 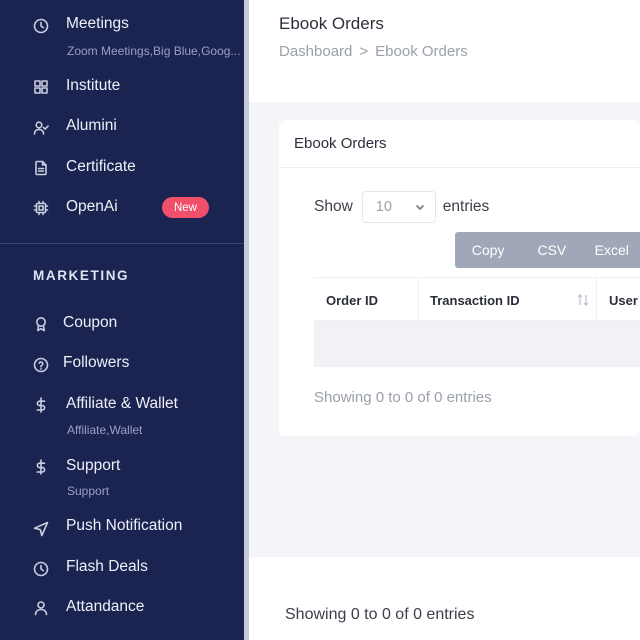 What do you see at coordinates (122, 128) in the screenshot?
I see `sidebar-item-alumini: Alumini` at bounding box center [122, 128].